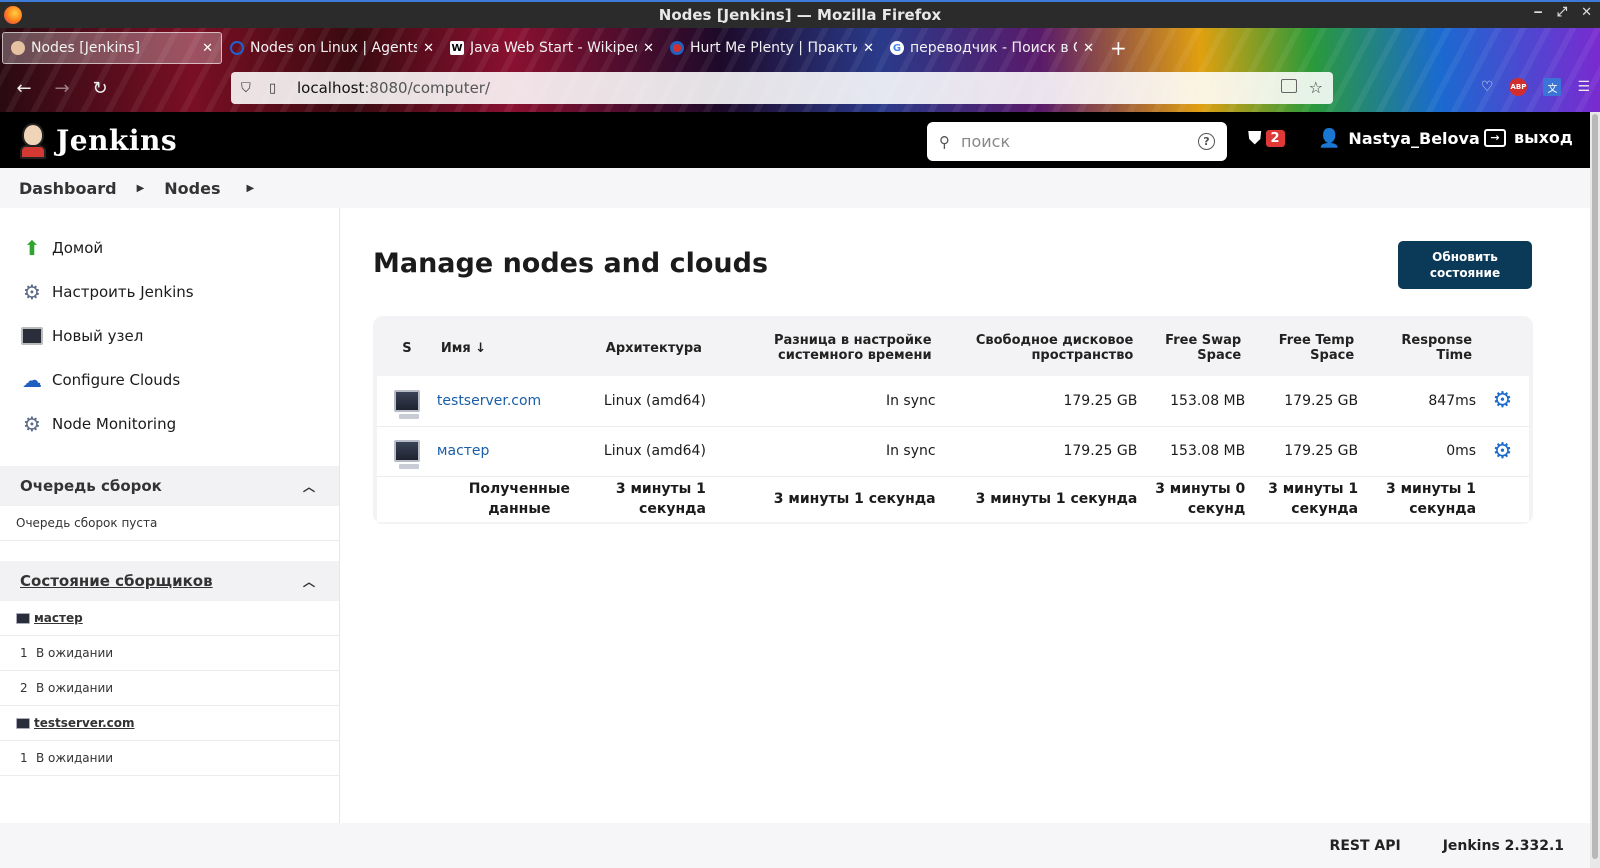 The width and height of the screenshot is (1600, 868). Describe the element at coordinates (1487, 87) in the screenshot. I see `pocket-icon: ♡` at that location.